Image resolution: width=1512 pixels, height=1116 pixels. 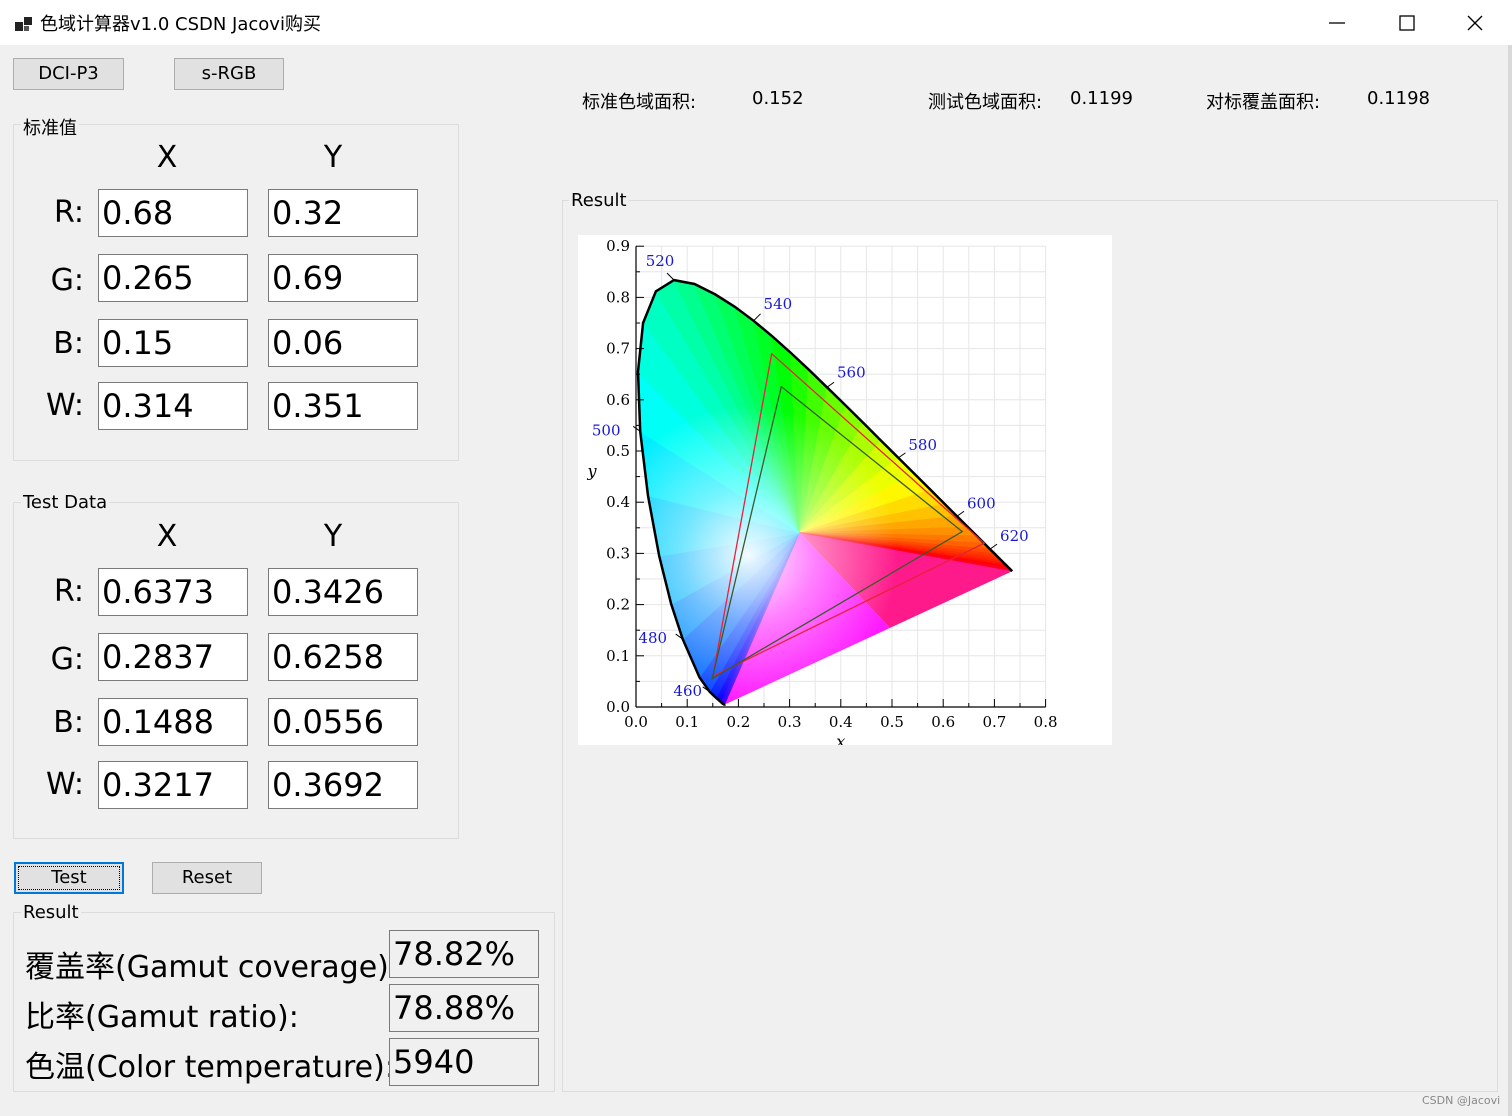 I want to click on test-col-x: X, so click(x=167, y=536).